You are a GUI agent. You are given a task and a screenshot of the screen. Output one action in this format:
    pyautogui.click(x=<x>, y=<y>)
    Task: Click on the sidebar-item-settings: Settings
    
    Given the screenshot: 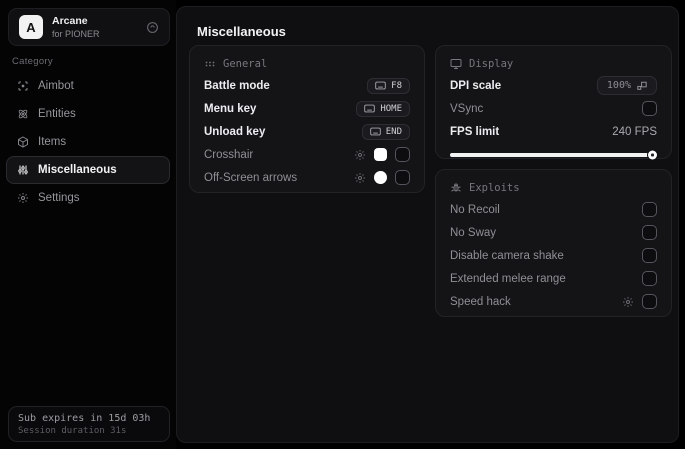 What is the action you would take?
    pyautogui.click(x=88, y=198)
    